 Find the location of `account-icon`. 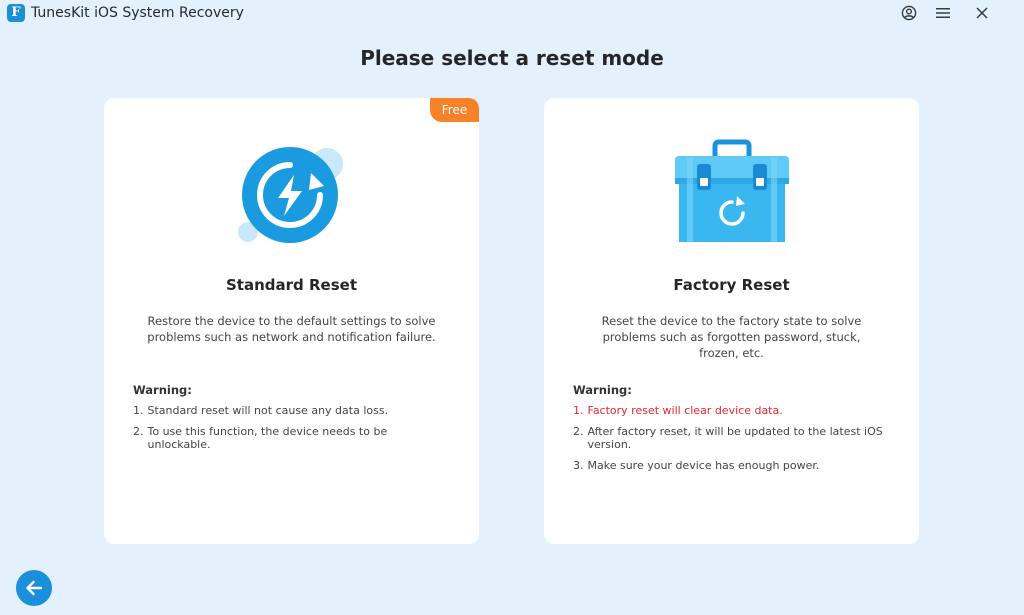

account-icon is located at coordinates (909, 13).